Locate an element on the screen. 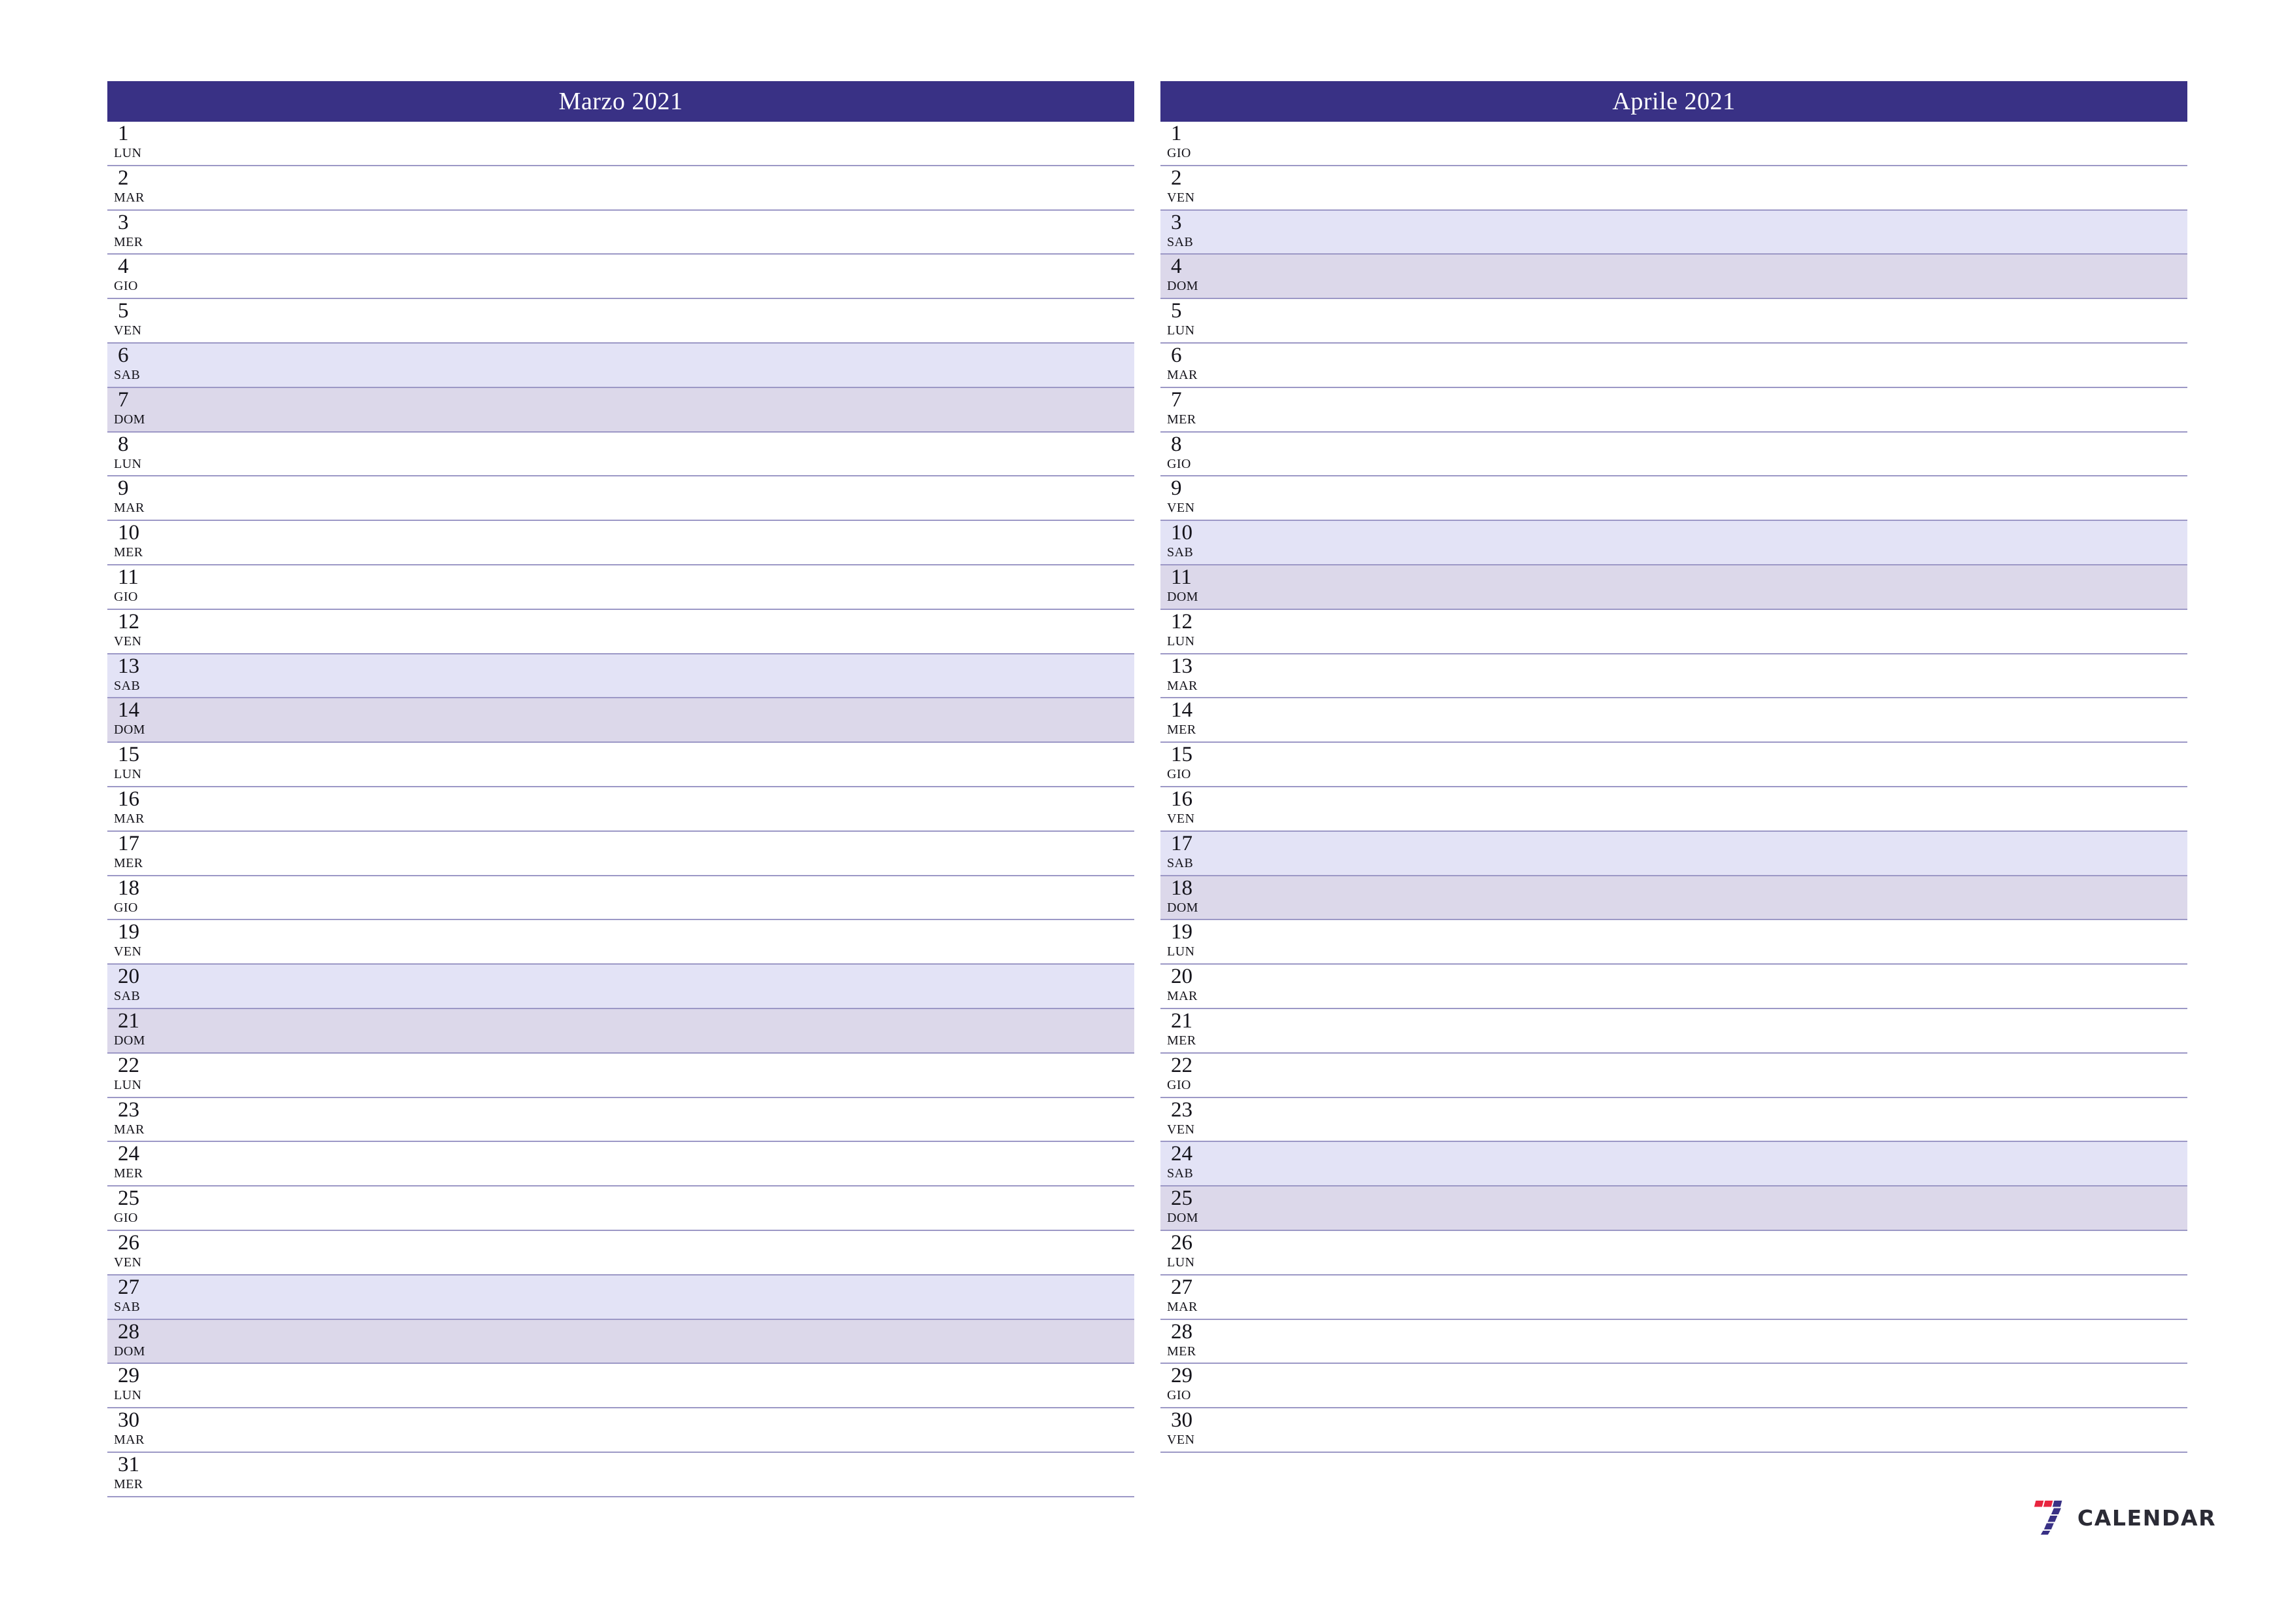 This screenshot has height=1623, width=2296. day-row: 10 SAB is located at coordinates (1673, 543).